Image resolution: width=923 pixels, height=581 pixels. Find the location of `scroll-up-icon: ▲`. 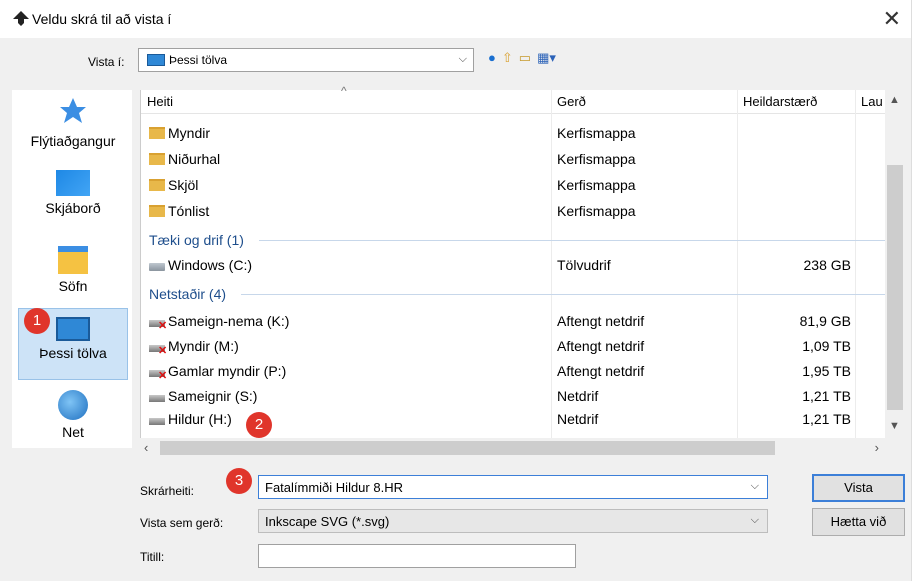

scroll-up-icon: ▲ is located at coordinates (894, 100).